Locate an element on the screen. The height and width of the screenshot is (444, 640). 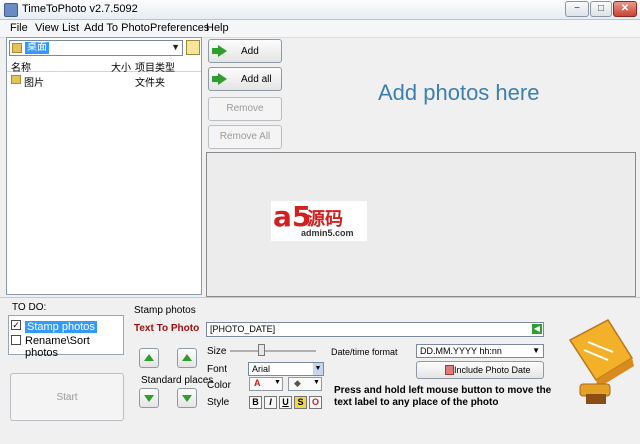
place-bottom-right-button is located at coordinates (187, 398).